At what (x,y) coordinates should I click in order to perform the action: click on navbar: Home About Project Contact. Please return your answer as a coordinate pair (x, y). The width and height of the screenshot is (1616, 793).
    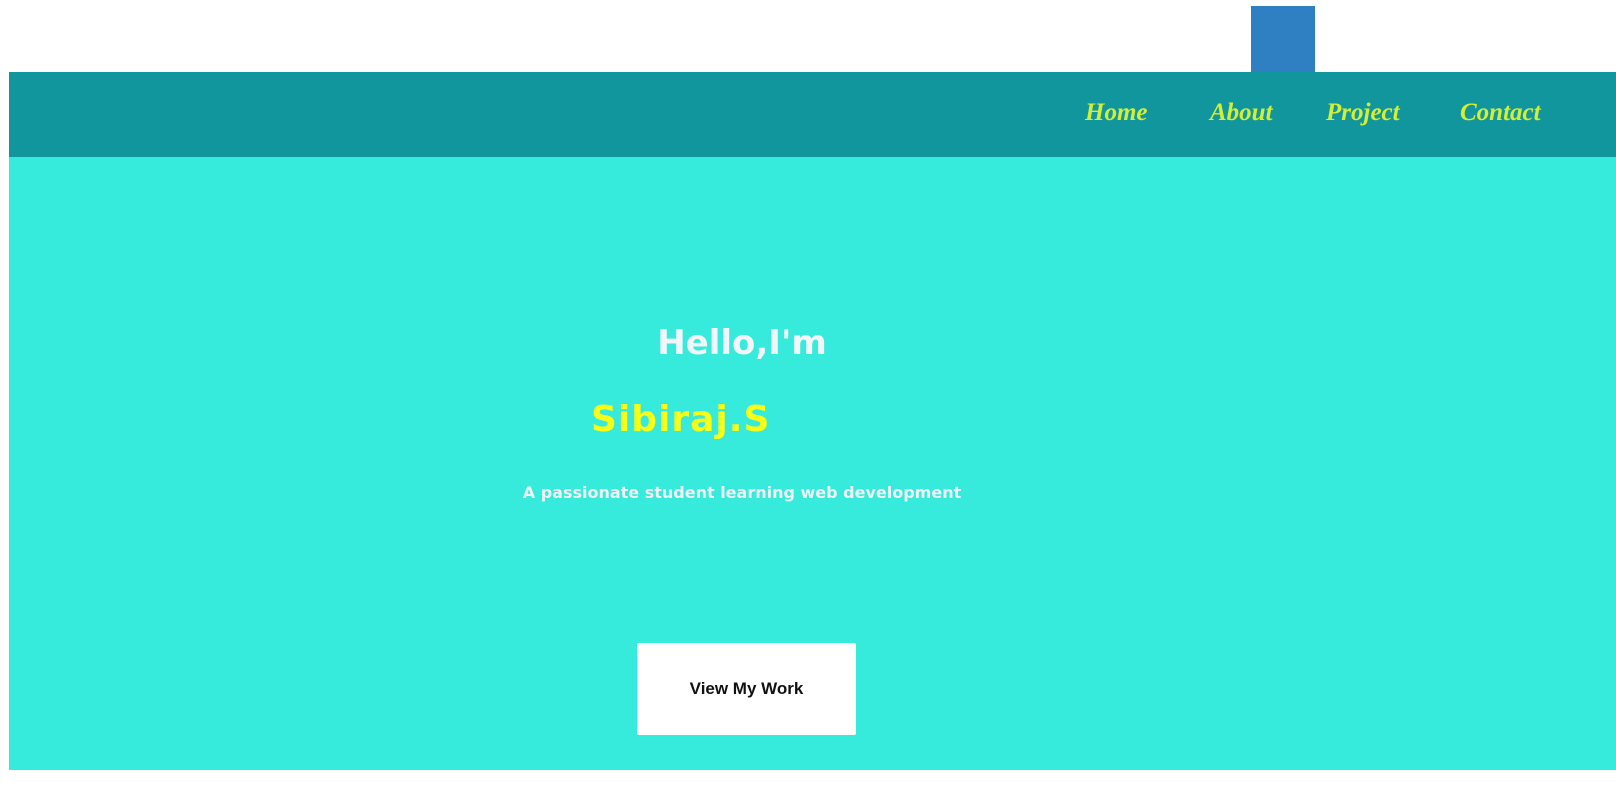
    Looking at the image, I should click on (812, 114).